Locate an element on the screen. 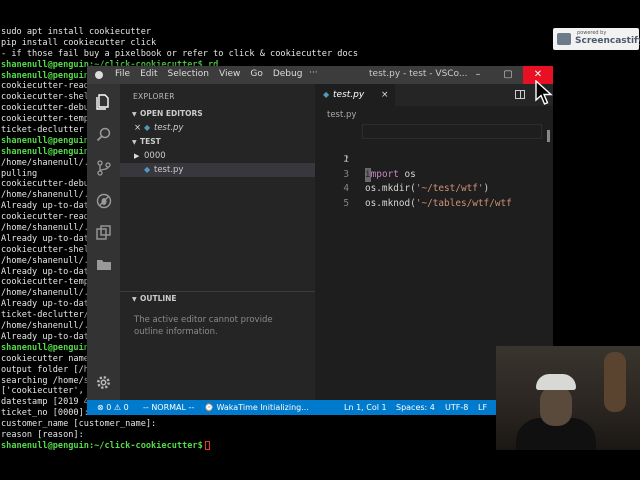 The height and width of the screenshot is (480, 640). menu-bar: File Edit Selection View Go Debug is located at coordinates (213, 74).